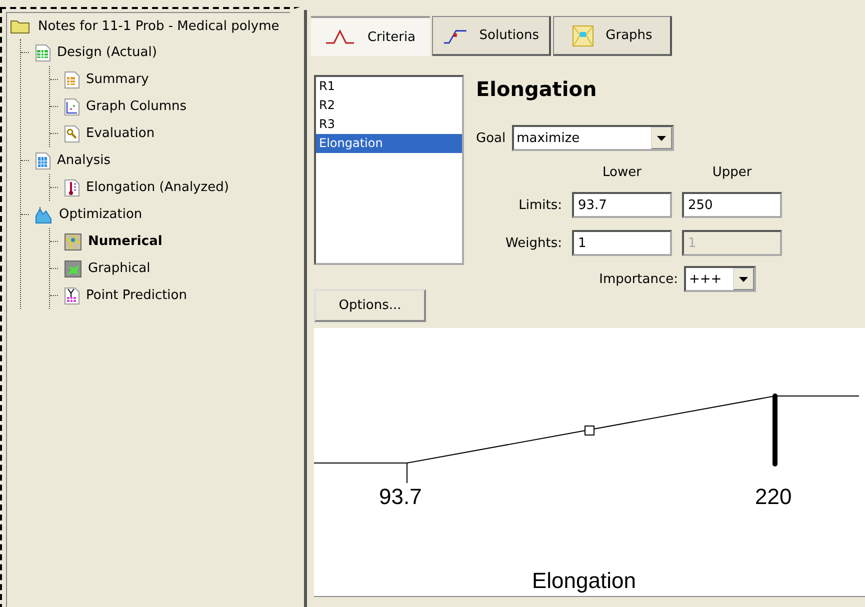 This screenshot has height=607, width=865. I want to click on column-heading: Lower, so click(622, 172).